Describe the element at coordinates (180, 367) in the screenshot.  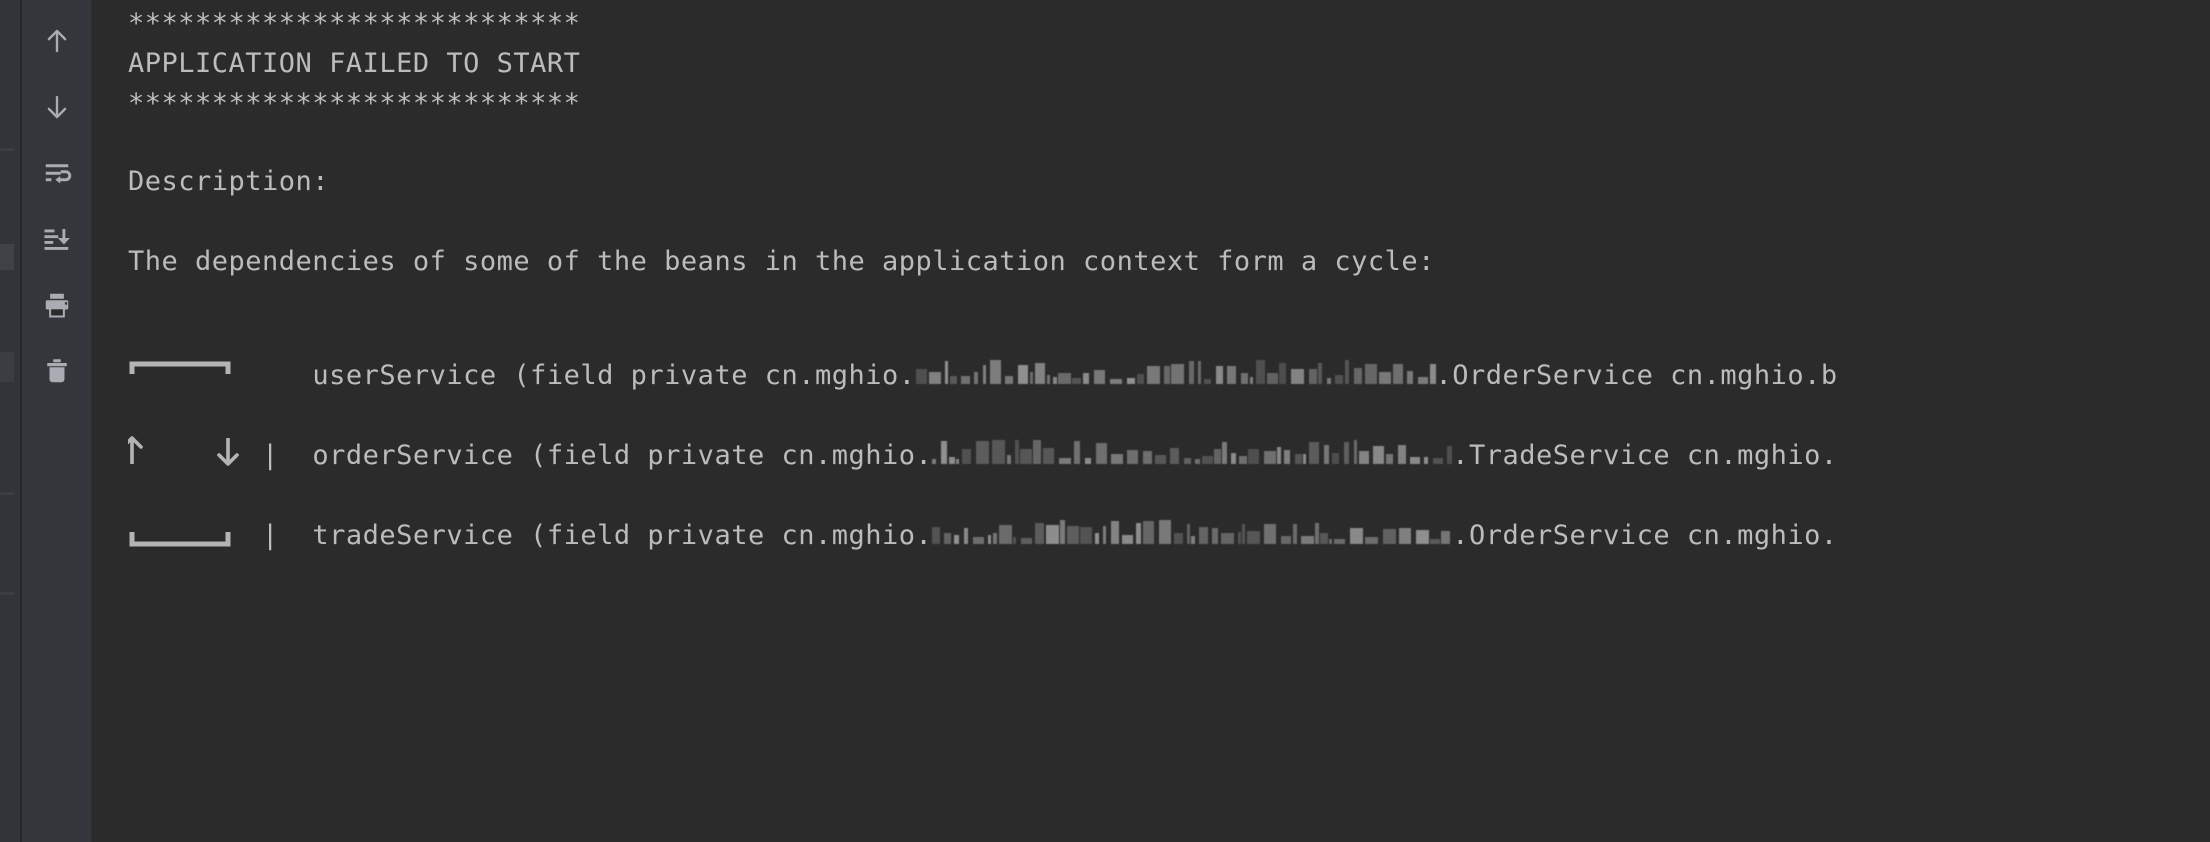
I see `cycle-box-top` at that location.